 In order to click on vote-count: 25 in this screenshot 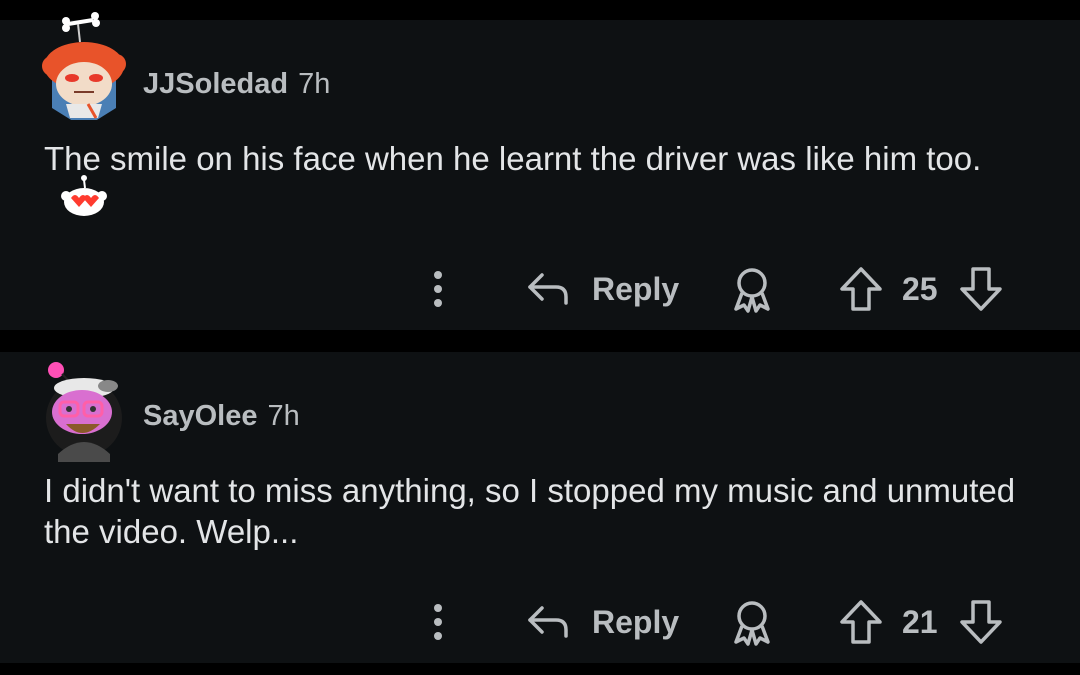, I will do `click(920, 289)`.